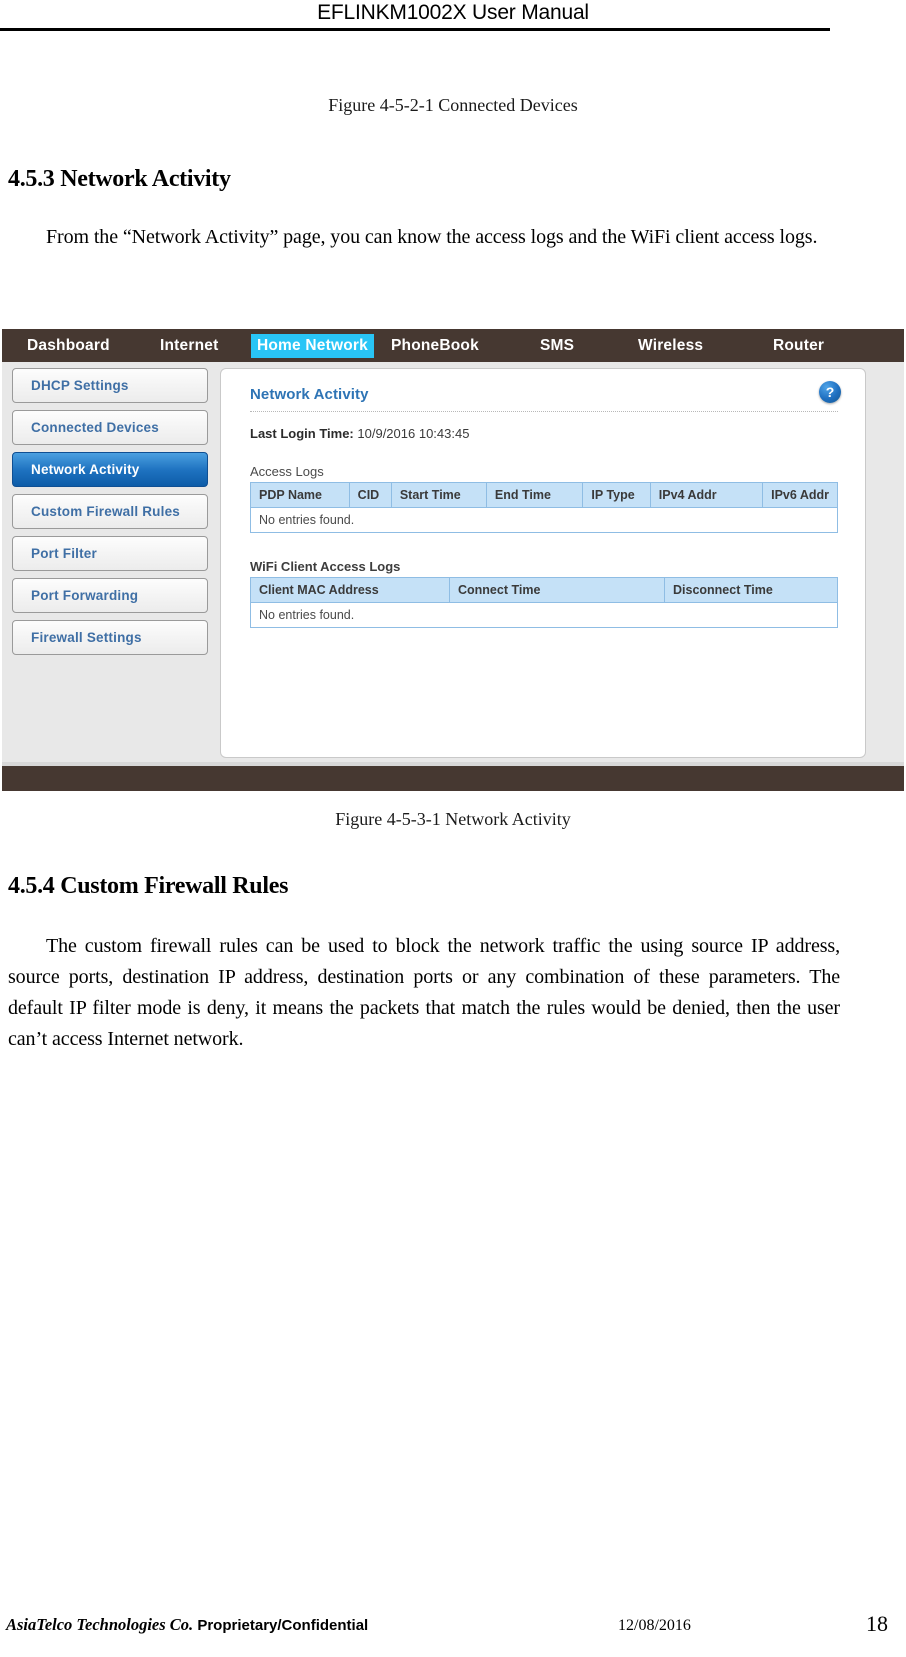 Image resolution: width=906 pixels, height=1657 pixels. What do you see at coordinates (85, 469) in the screenshot?
I see `sidebar-item-label: Network Activity` at bounding box center [85, 469].